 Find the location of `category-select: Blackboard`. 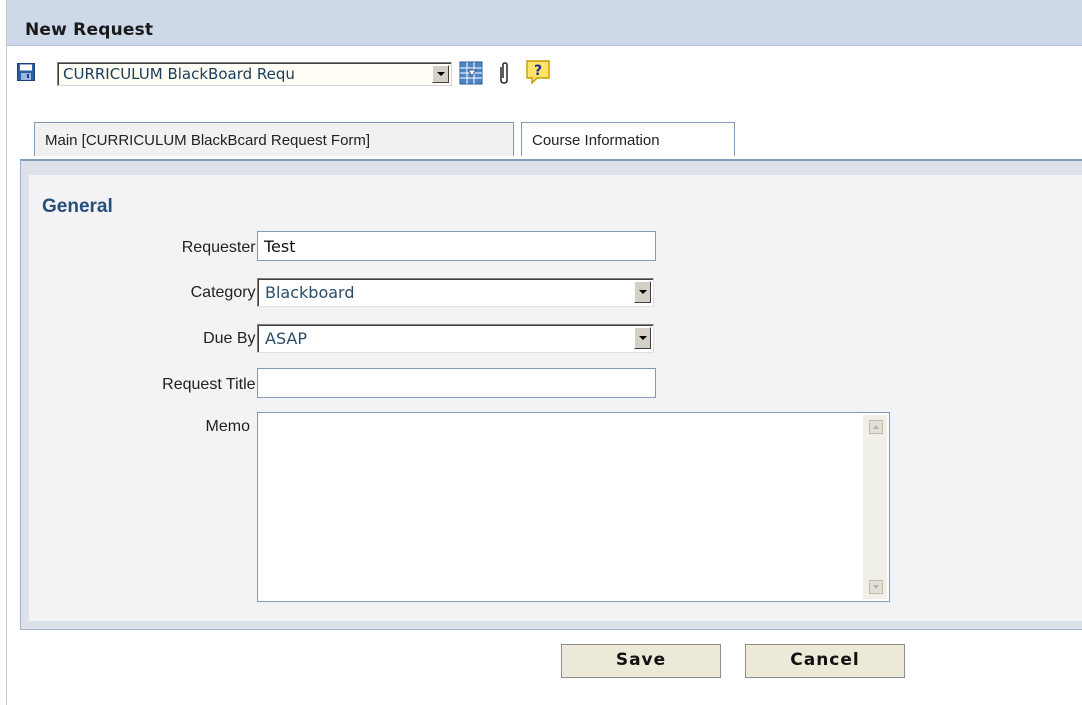

category-select: Blackboard is located at coordinates (455, 292).